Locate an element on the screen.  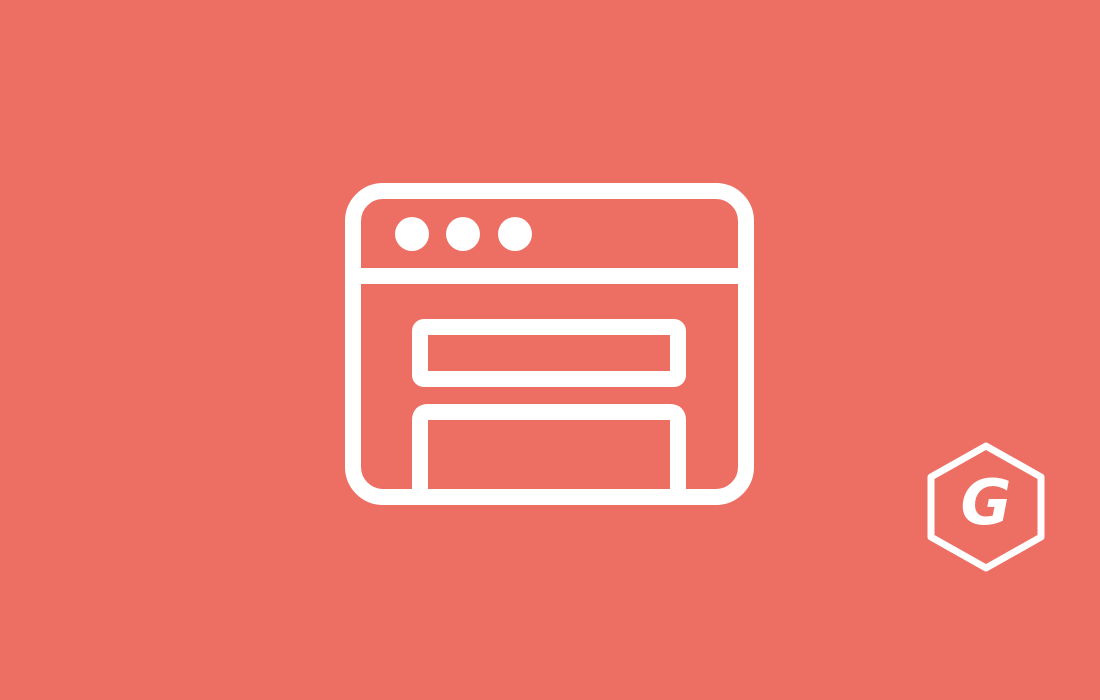
logo-letter: G is located at coordinates (986, 502).